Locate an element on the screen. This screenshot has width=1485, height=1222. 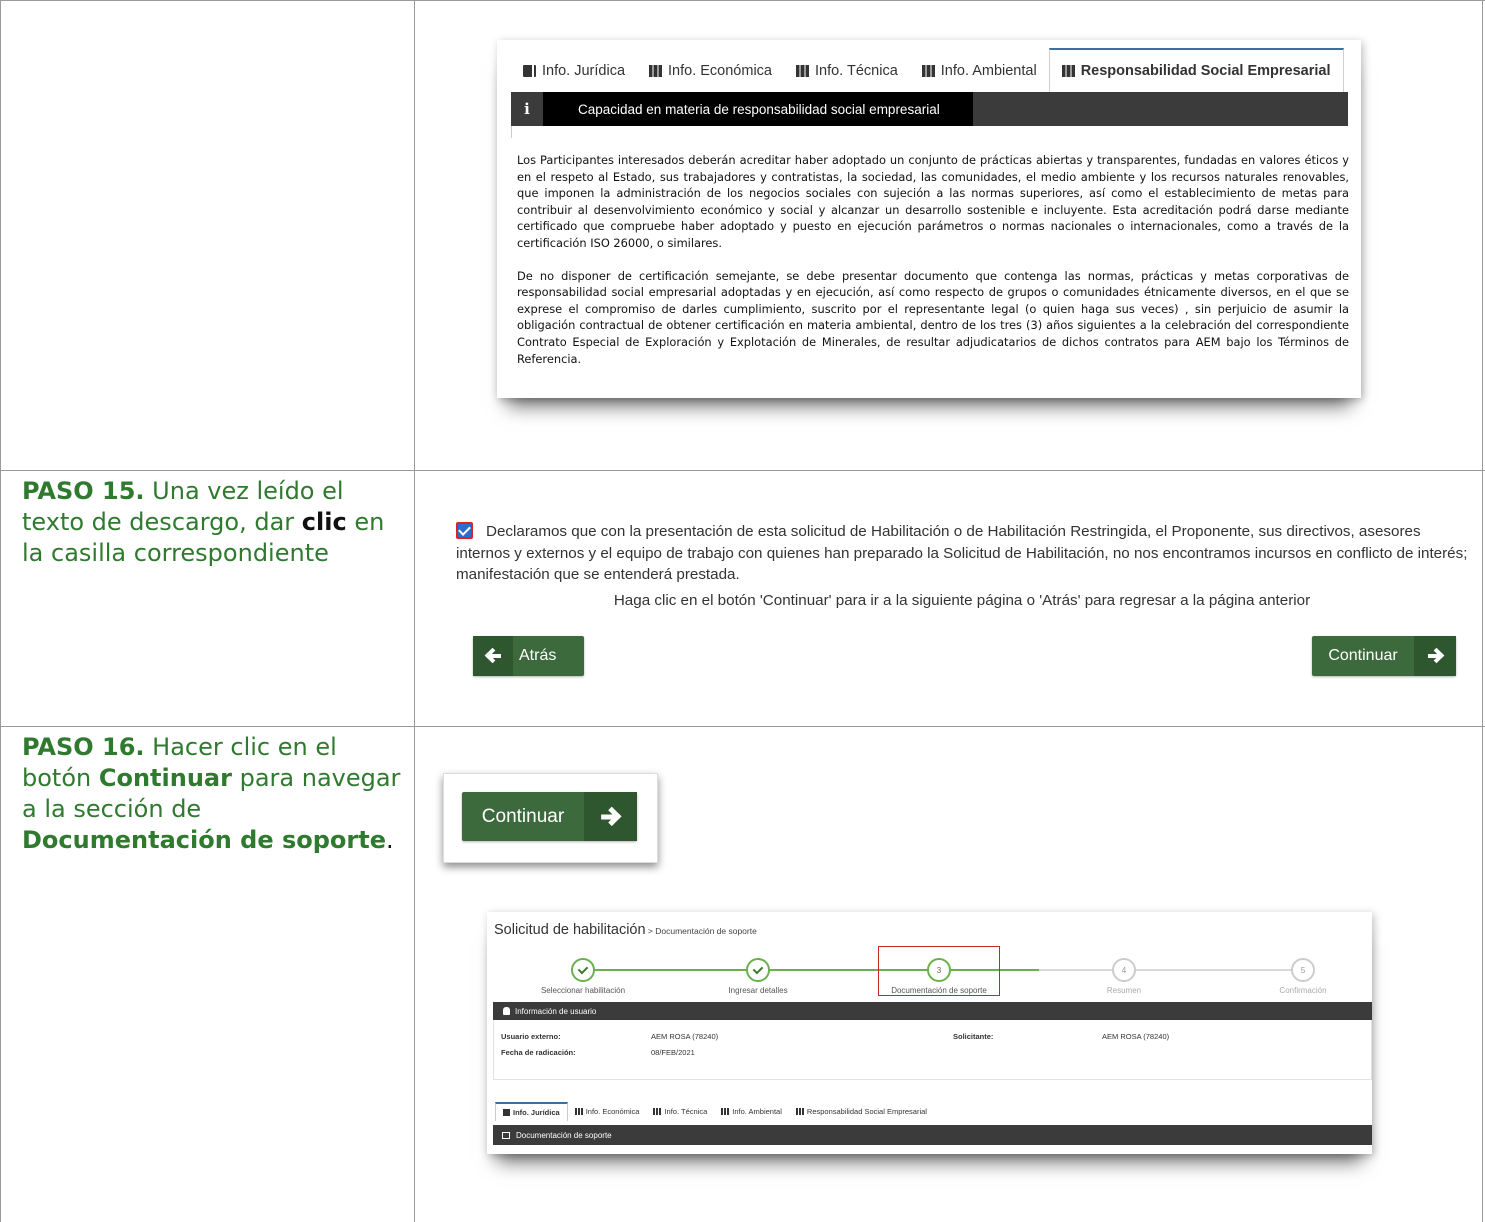
column-divider is located at coordinates (414, 611).